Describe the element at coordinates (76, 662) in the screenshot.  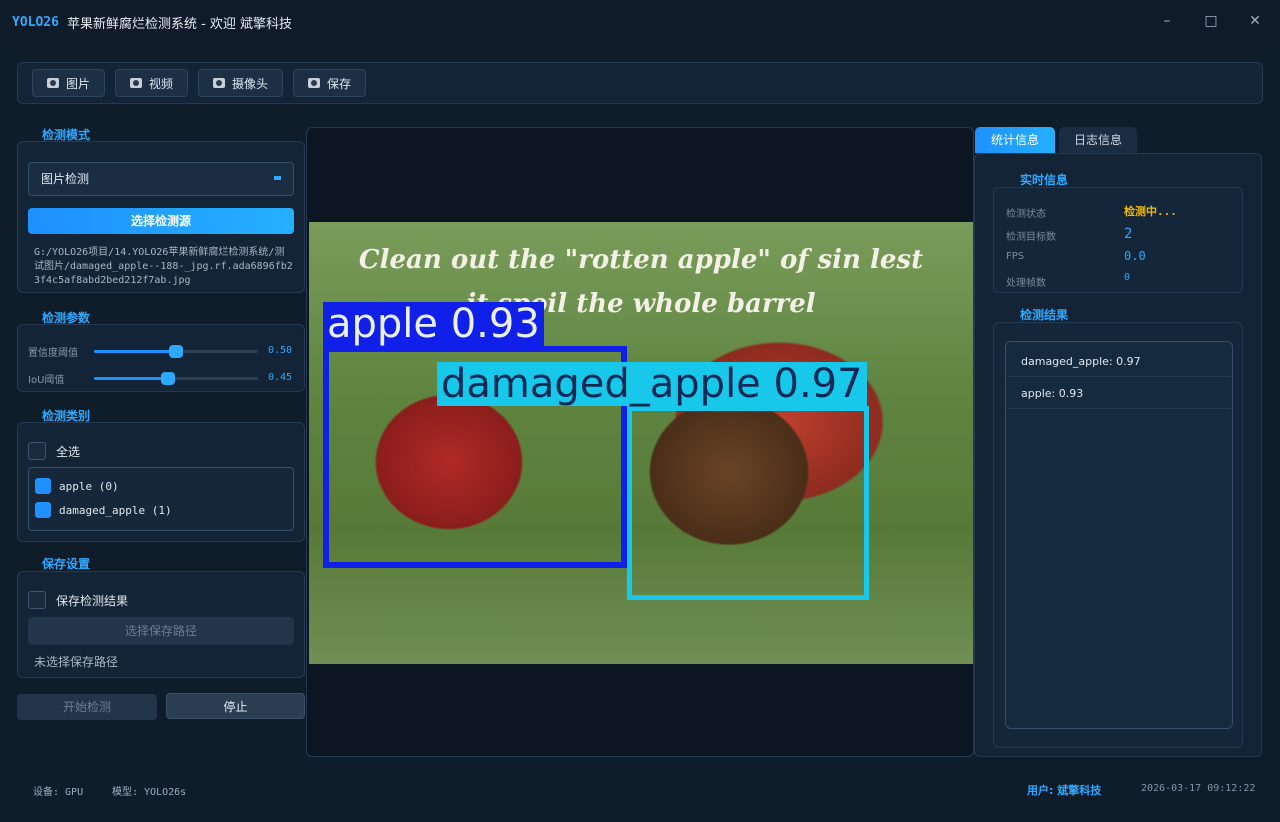
I see `save-path-status: 未选择保存路径` at that location.